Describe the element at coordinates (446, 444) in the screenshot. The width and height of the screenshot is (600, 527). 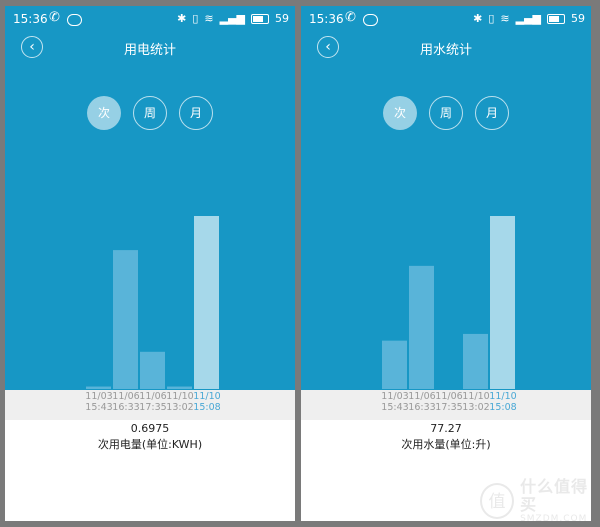
I see `usage-unit-label: 次用水量(单位:升)` at that location.